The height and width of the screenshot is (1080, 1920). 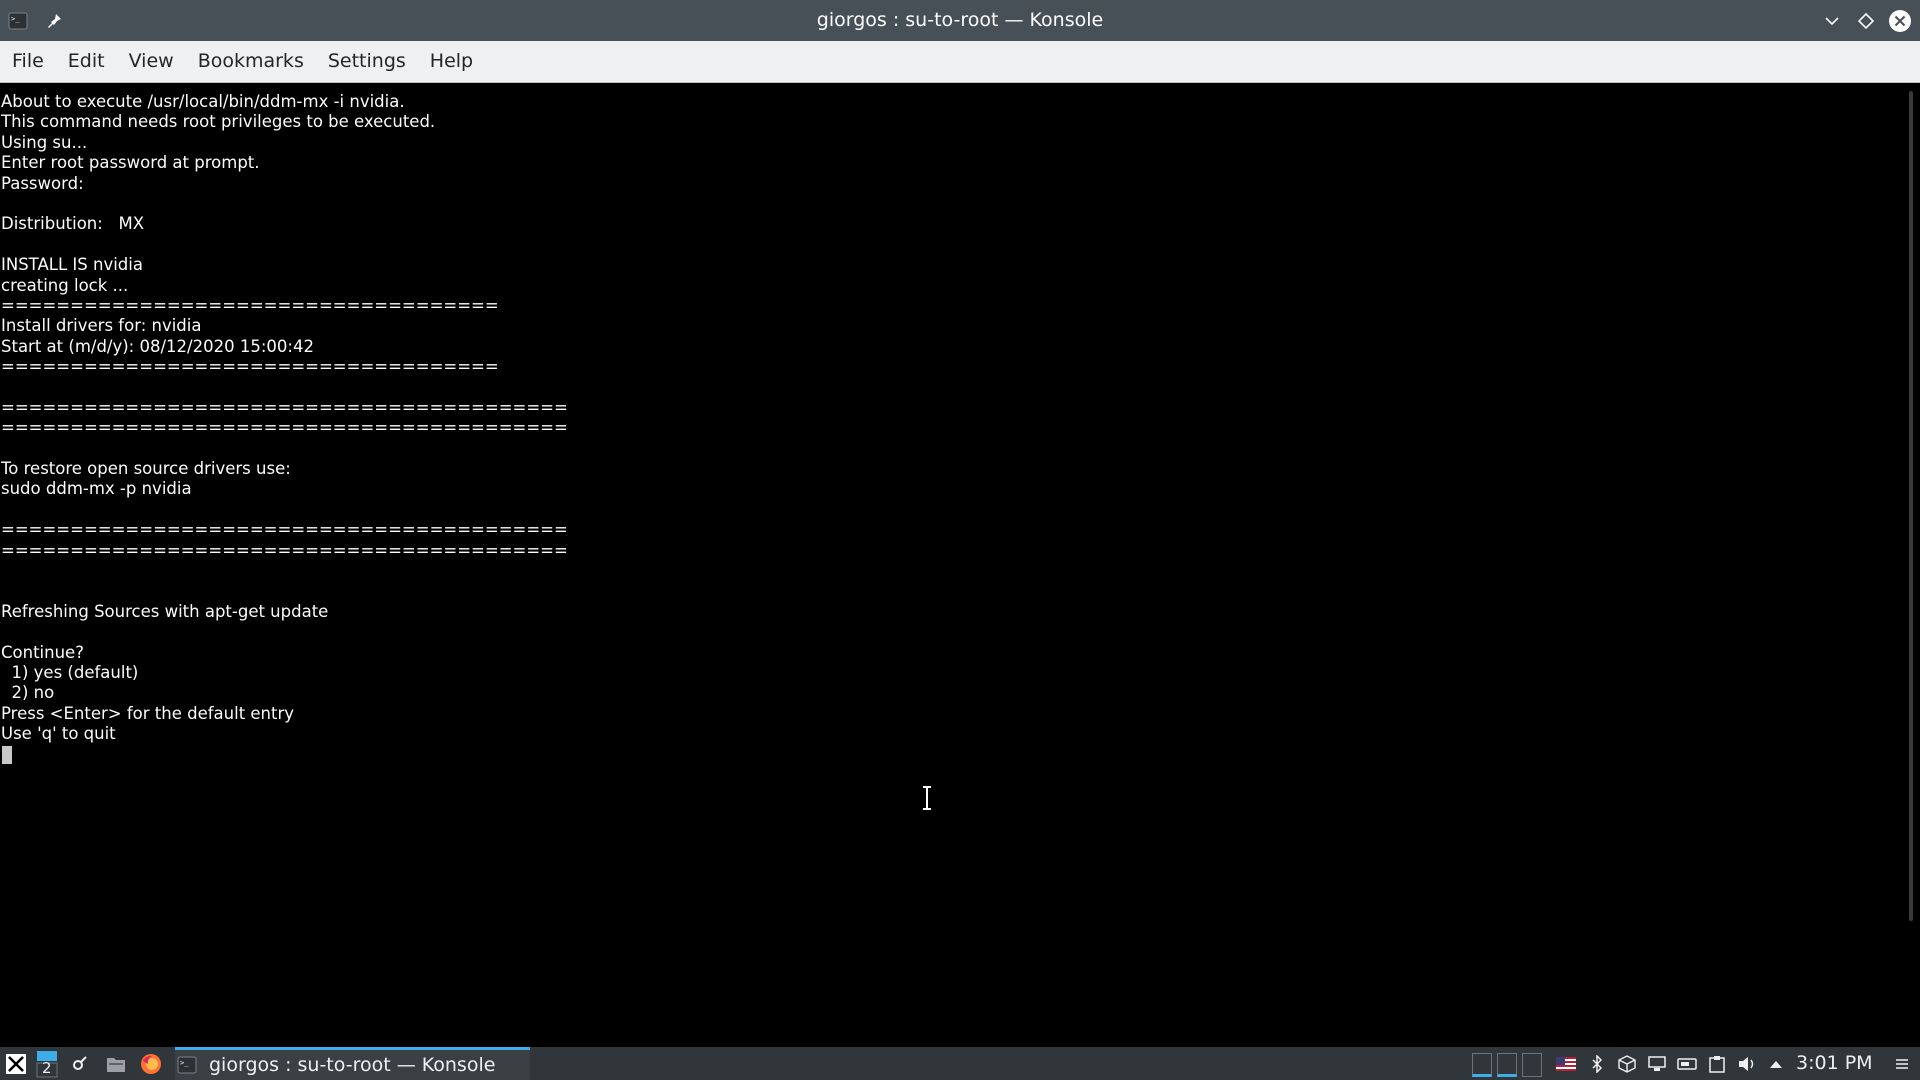 I want to click on us-flag-keyboard-layout-icon, so click(x=1566, y=1063).